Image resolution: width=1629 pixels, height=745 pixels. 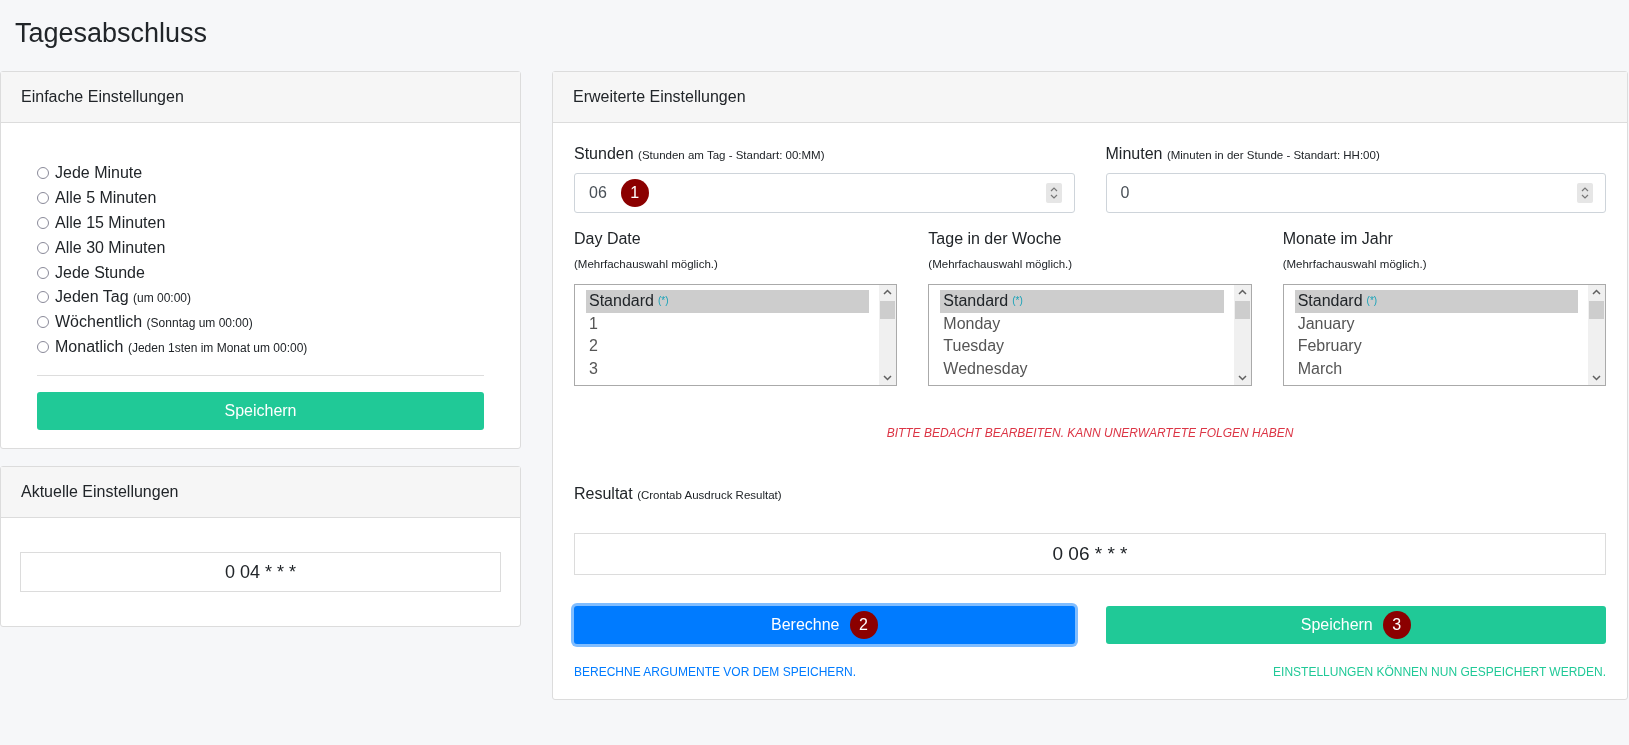 I want to click on list-option: Tuesday, so click(x=1082, y=346).